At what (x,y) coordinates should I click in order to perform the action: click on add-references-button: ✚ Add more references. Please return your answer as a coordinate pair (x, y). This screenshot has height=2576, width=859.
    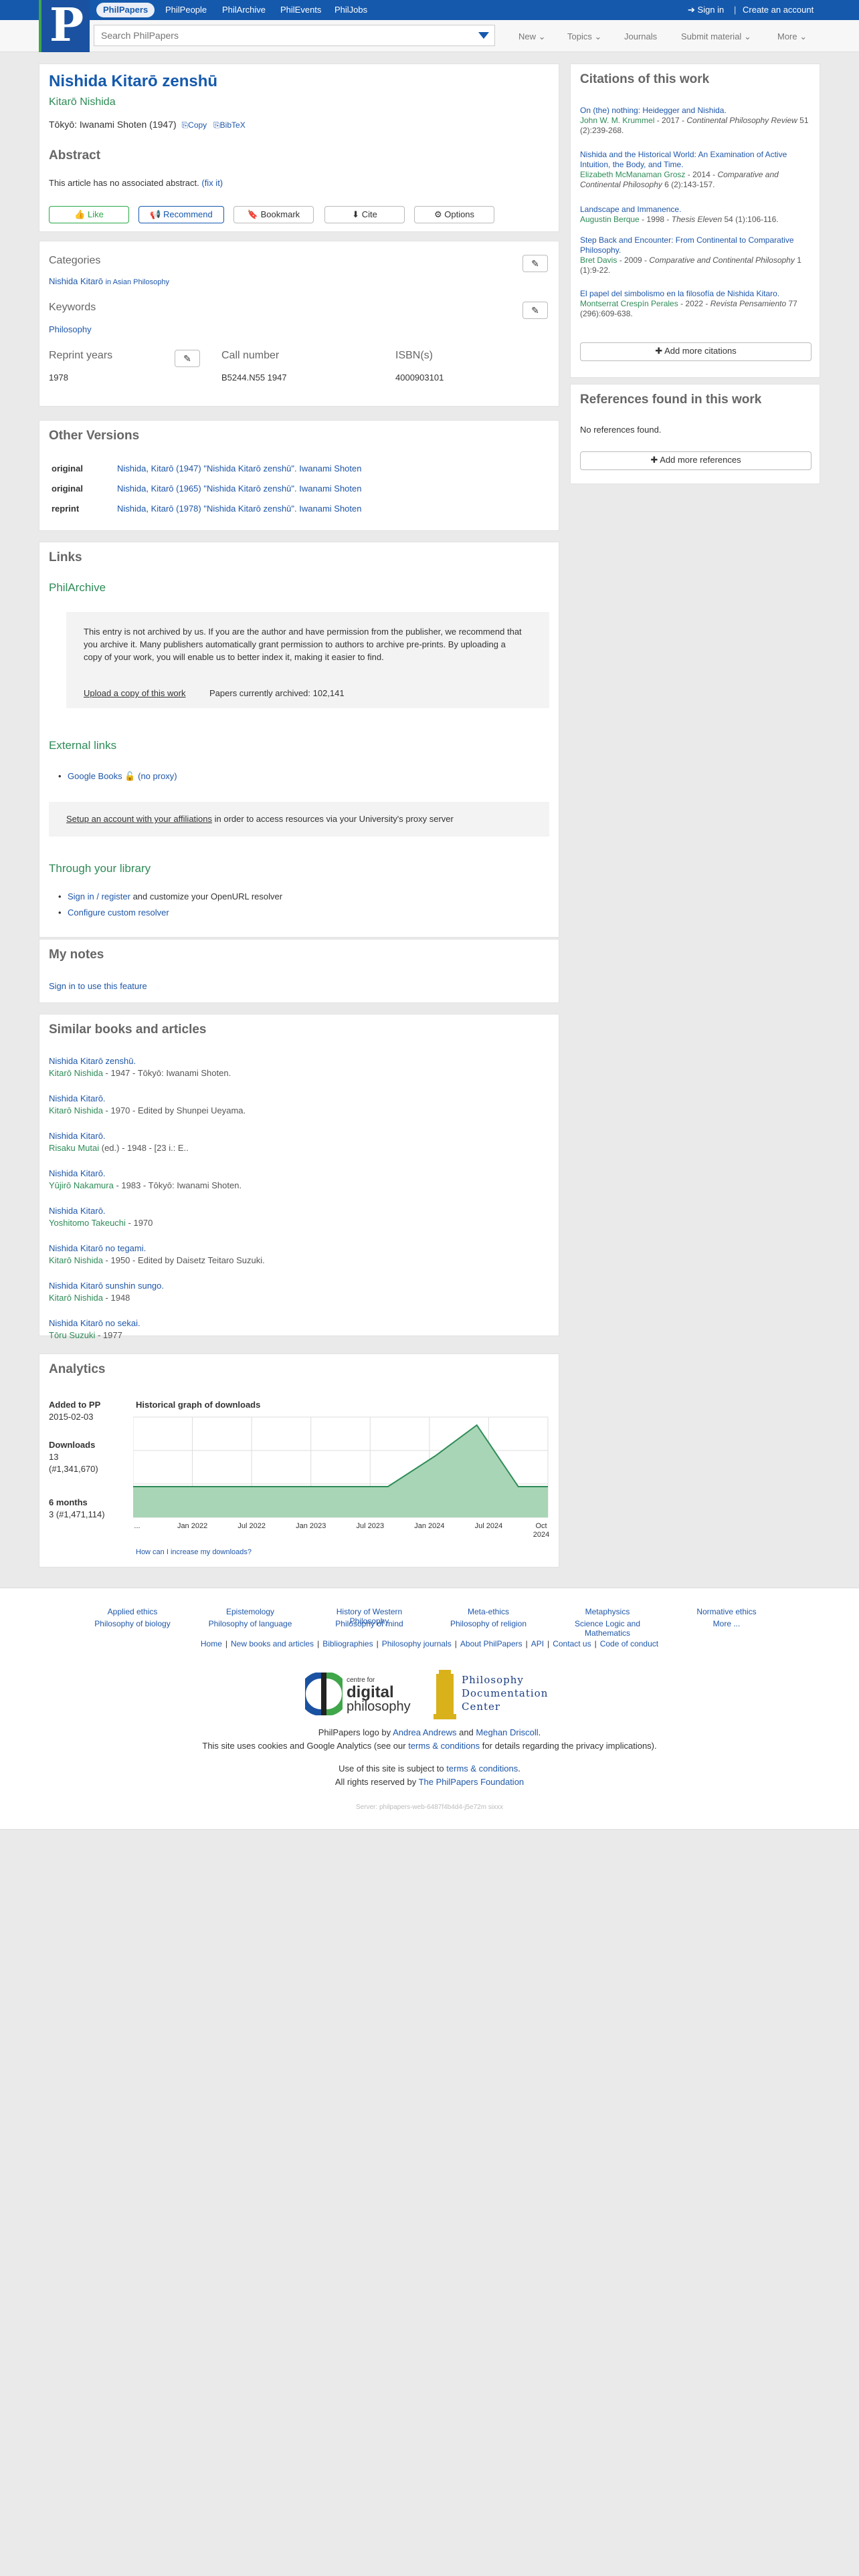
    Looking at the image, I should click on (696, 461).